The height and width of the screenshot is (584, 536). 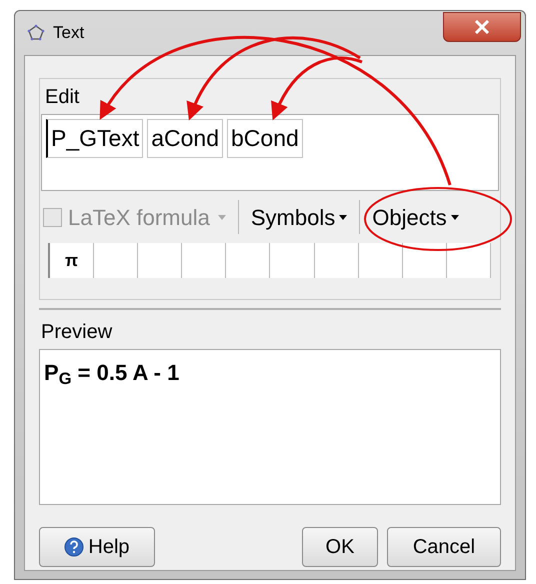 I want to click on ok-button: OK, so click(x=340, y=547).